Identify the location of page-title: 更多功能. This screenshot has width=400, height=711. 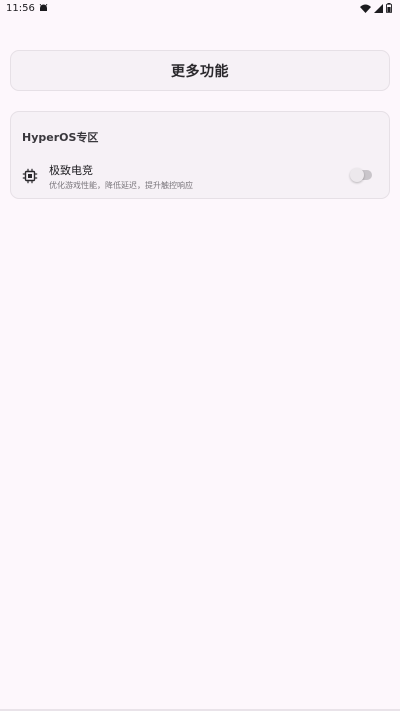
(200, 71).